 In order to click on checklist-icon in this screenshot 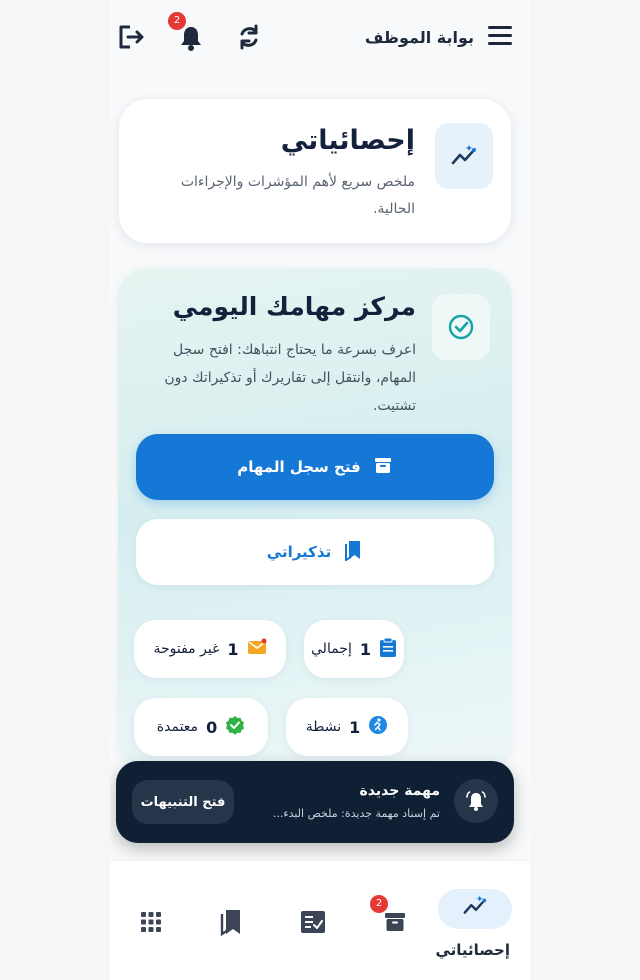, I will do `click(313, 924)`.